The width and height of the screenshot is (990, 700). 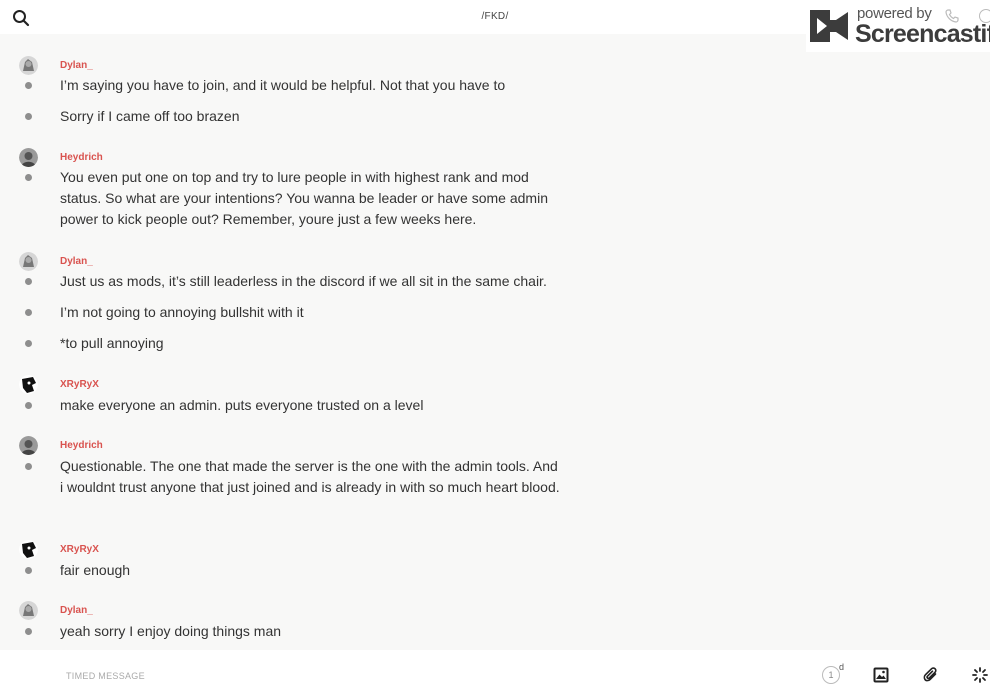 I want to click on timer-unit: d, so click(x=842, y=667).